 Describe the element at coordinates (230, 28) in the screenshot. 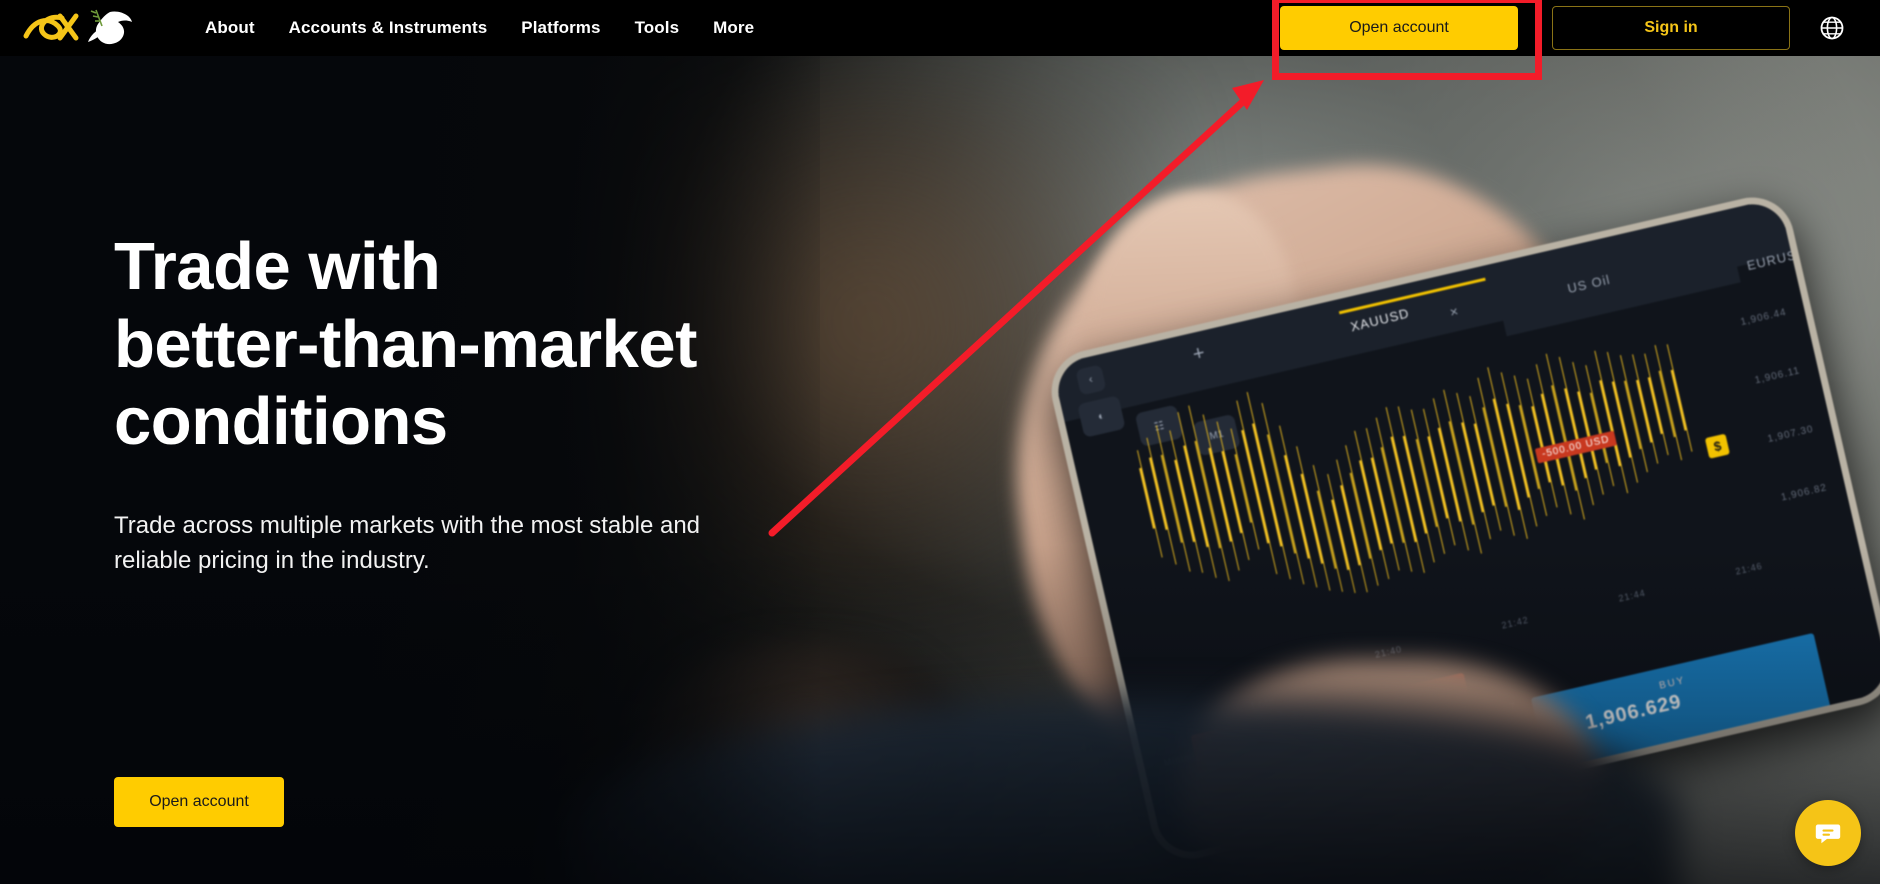

I see `nav-item-about: About` at that location.